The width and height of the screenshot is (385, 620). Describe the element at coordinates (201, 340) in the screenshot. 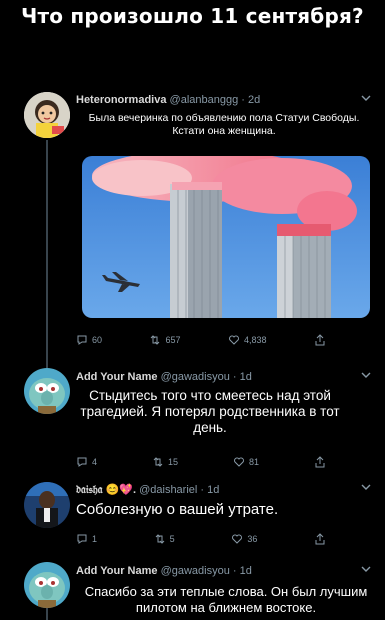

I see `tweet-actions: 60 657 4,838` at that location.